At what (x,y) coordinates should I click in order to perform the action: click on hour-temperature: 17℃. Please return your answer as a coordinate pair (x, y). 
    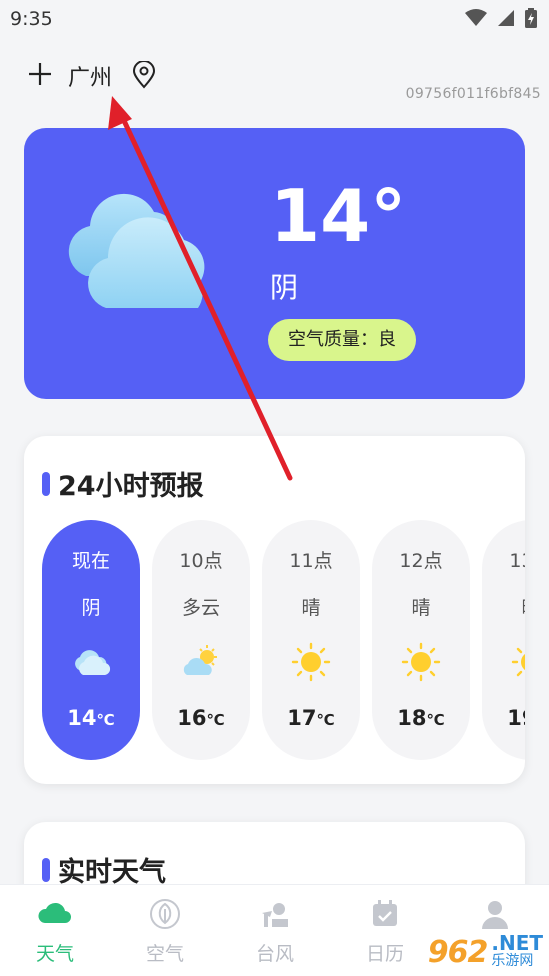
    Looking at the image, I should click on (311, 718).